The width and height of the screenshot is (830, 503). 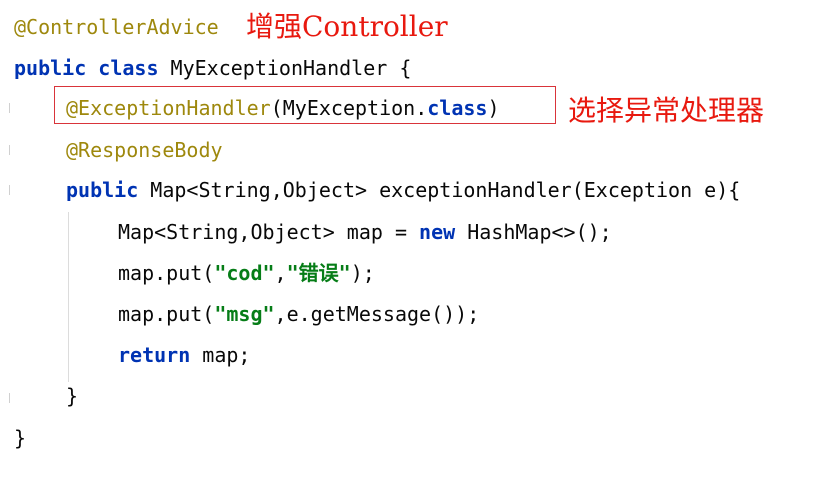 I want to click on keyword-public: public, so click(x=50, y=68).